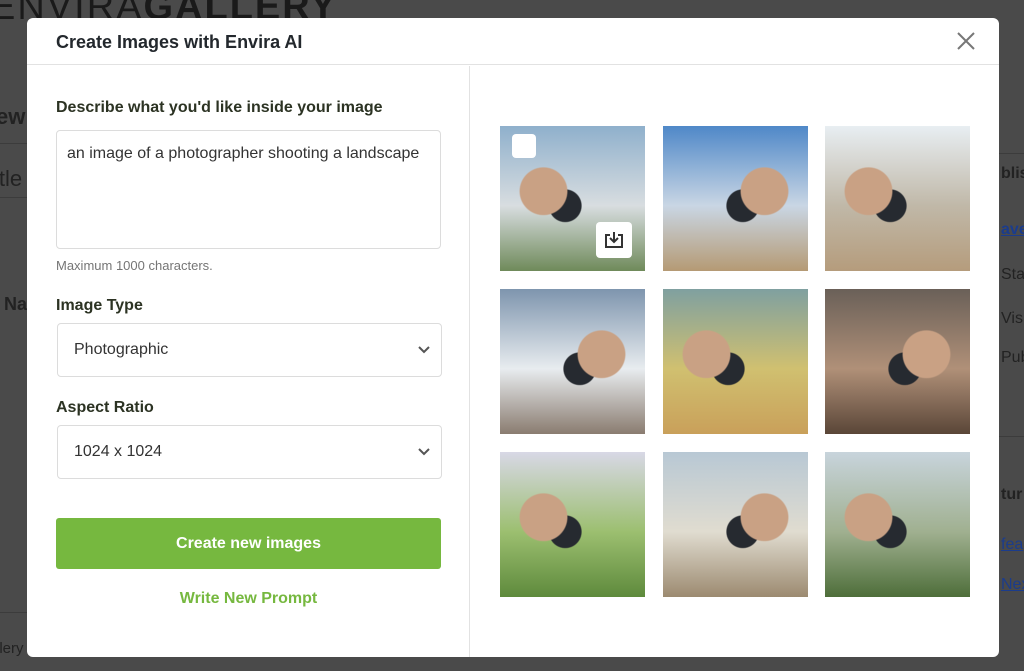 The image size is (1024, 671). I want to click on bg-text: Sta, so click(1012, 274).